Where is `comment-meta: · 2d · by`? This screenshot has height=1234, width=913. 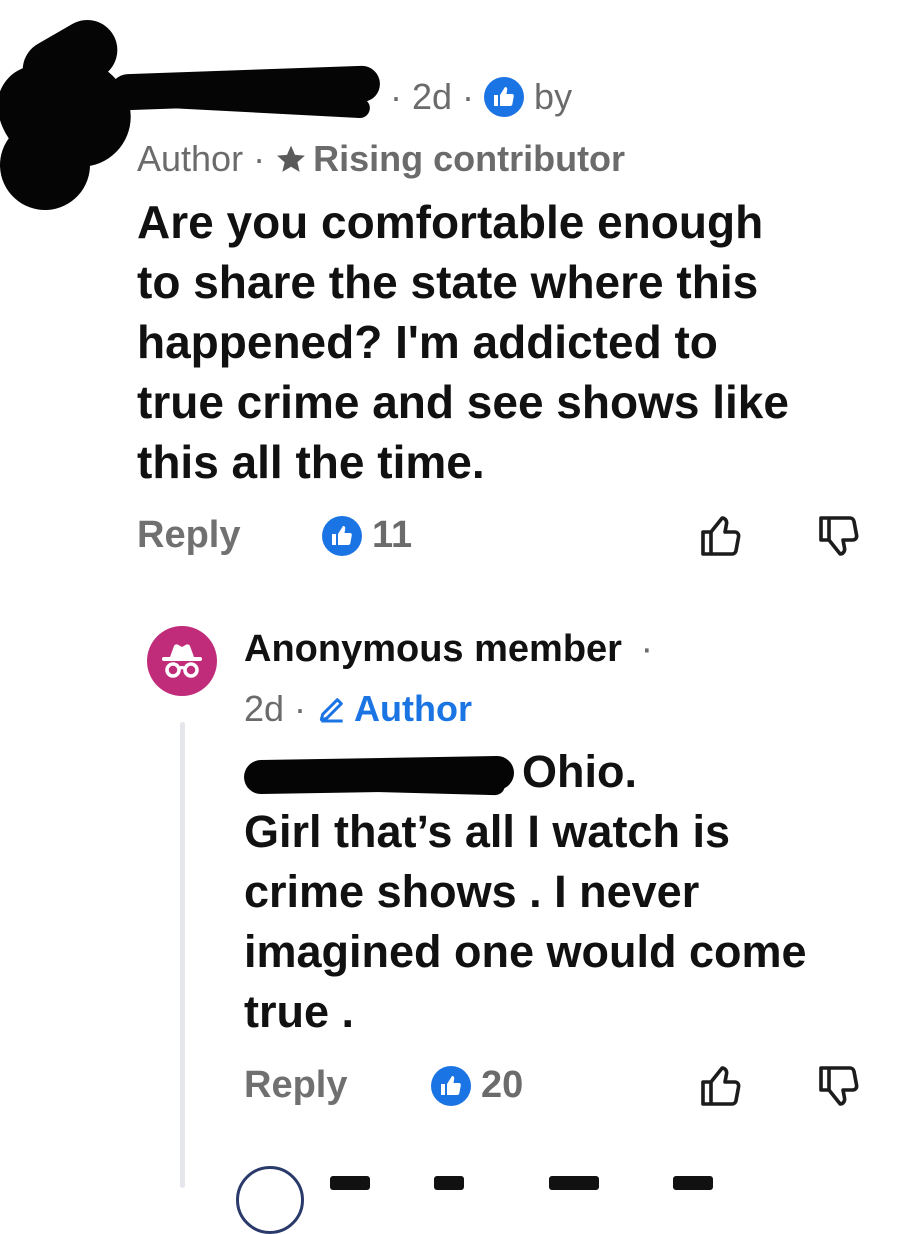 comment-meta: · 2d · by is located at coordinates (476, 97).